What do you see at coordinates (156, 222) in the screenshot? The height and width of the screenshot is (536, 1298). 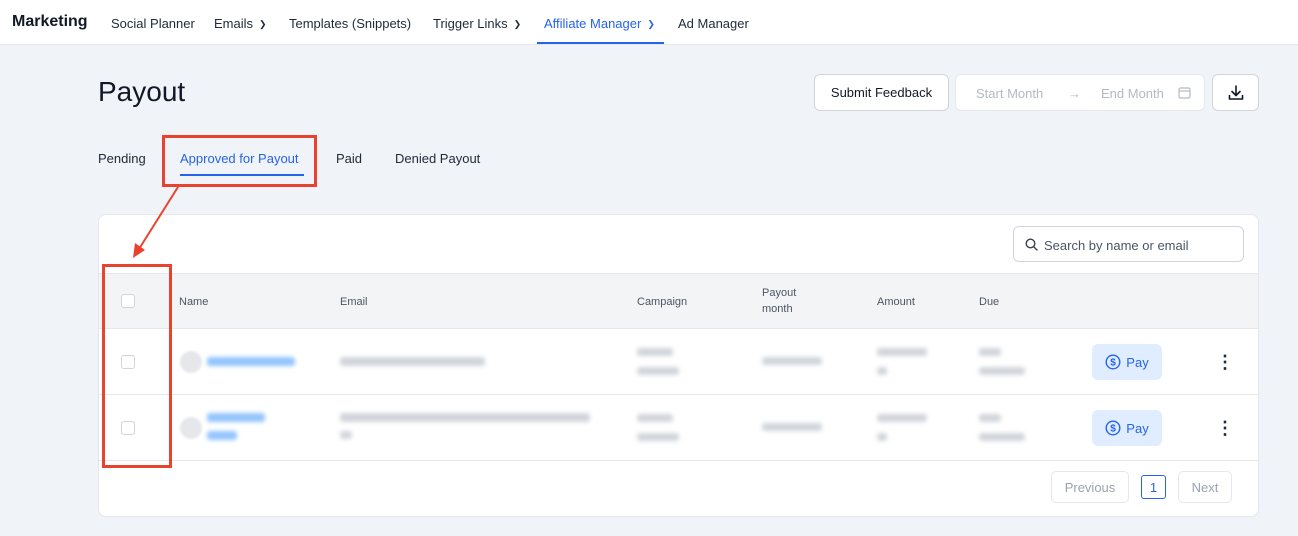 I see `annotation-arrow-icon` at bounding box center [156, 222].